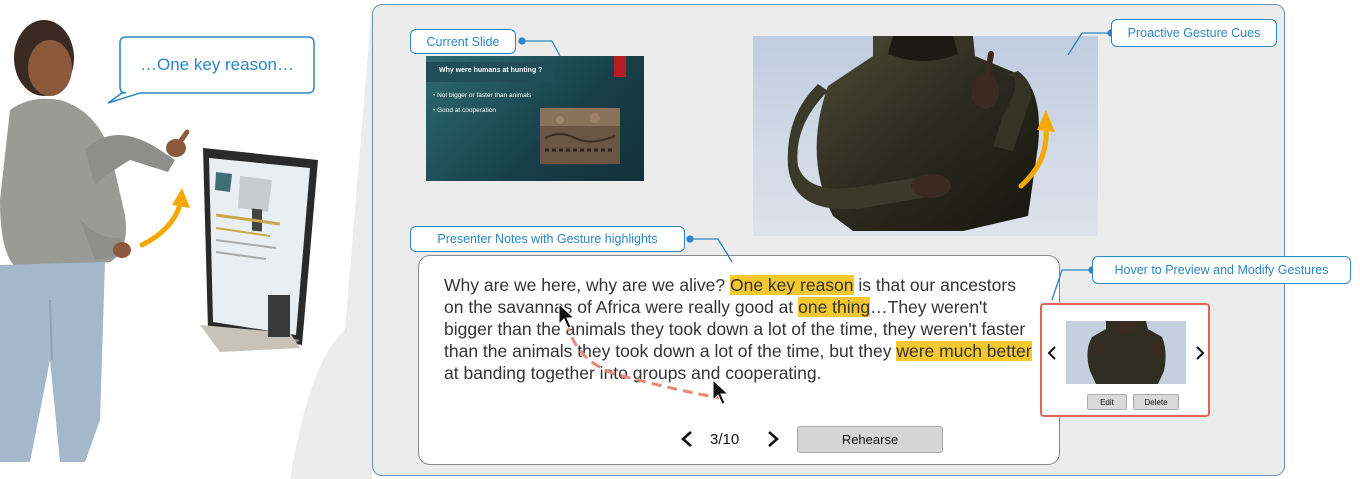 This screenshot has height=479, width=1360. Describe the element at coordinates (1221, 270) in the screenshot. I see `callout-hover-preview: Hover to Preview and Modify Gestures` at that location.